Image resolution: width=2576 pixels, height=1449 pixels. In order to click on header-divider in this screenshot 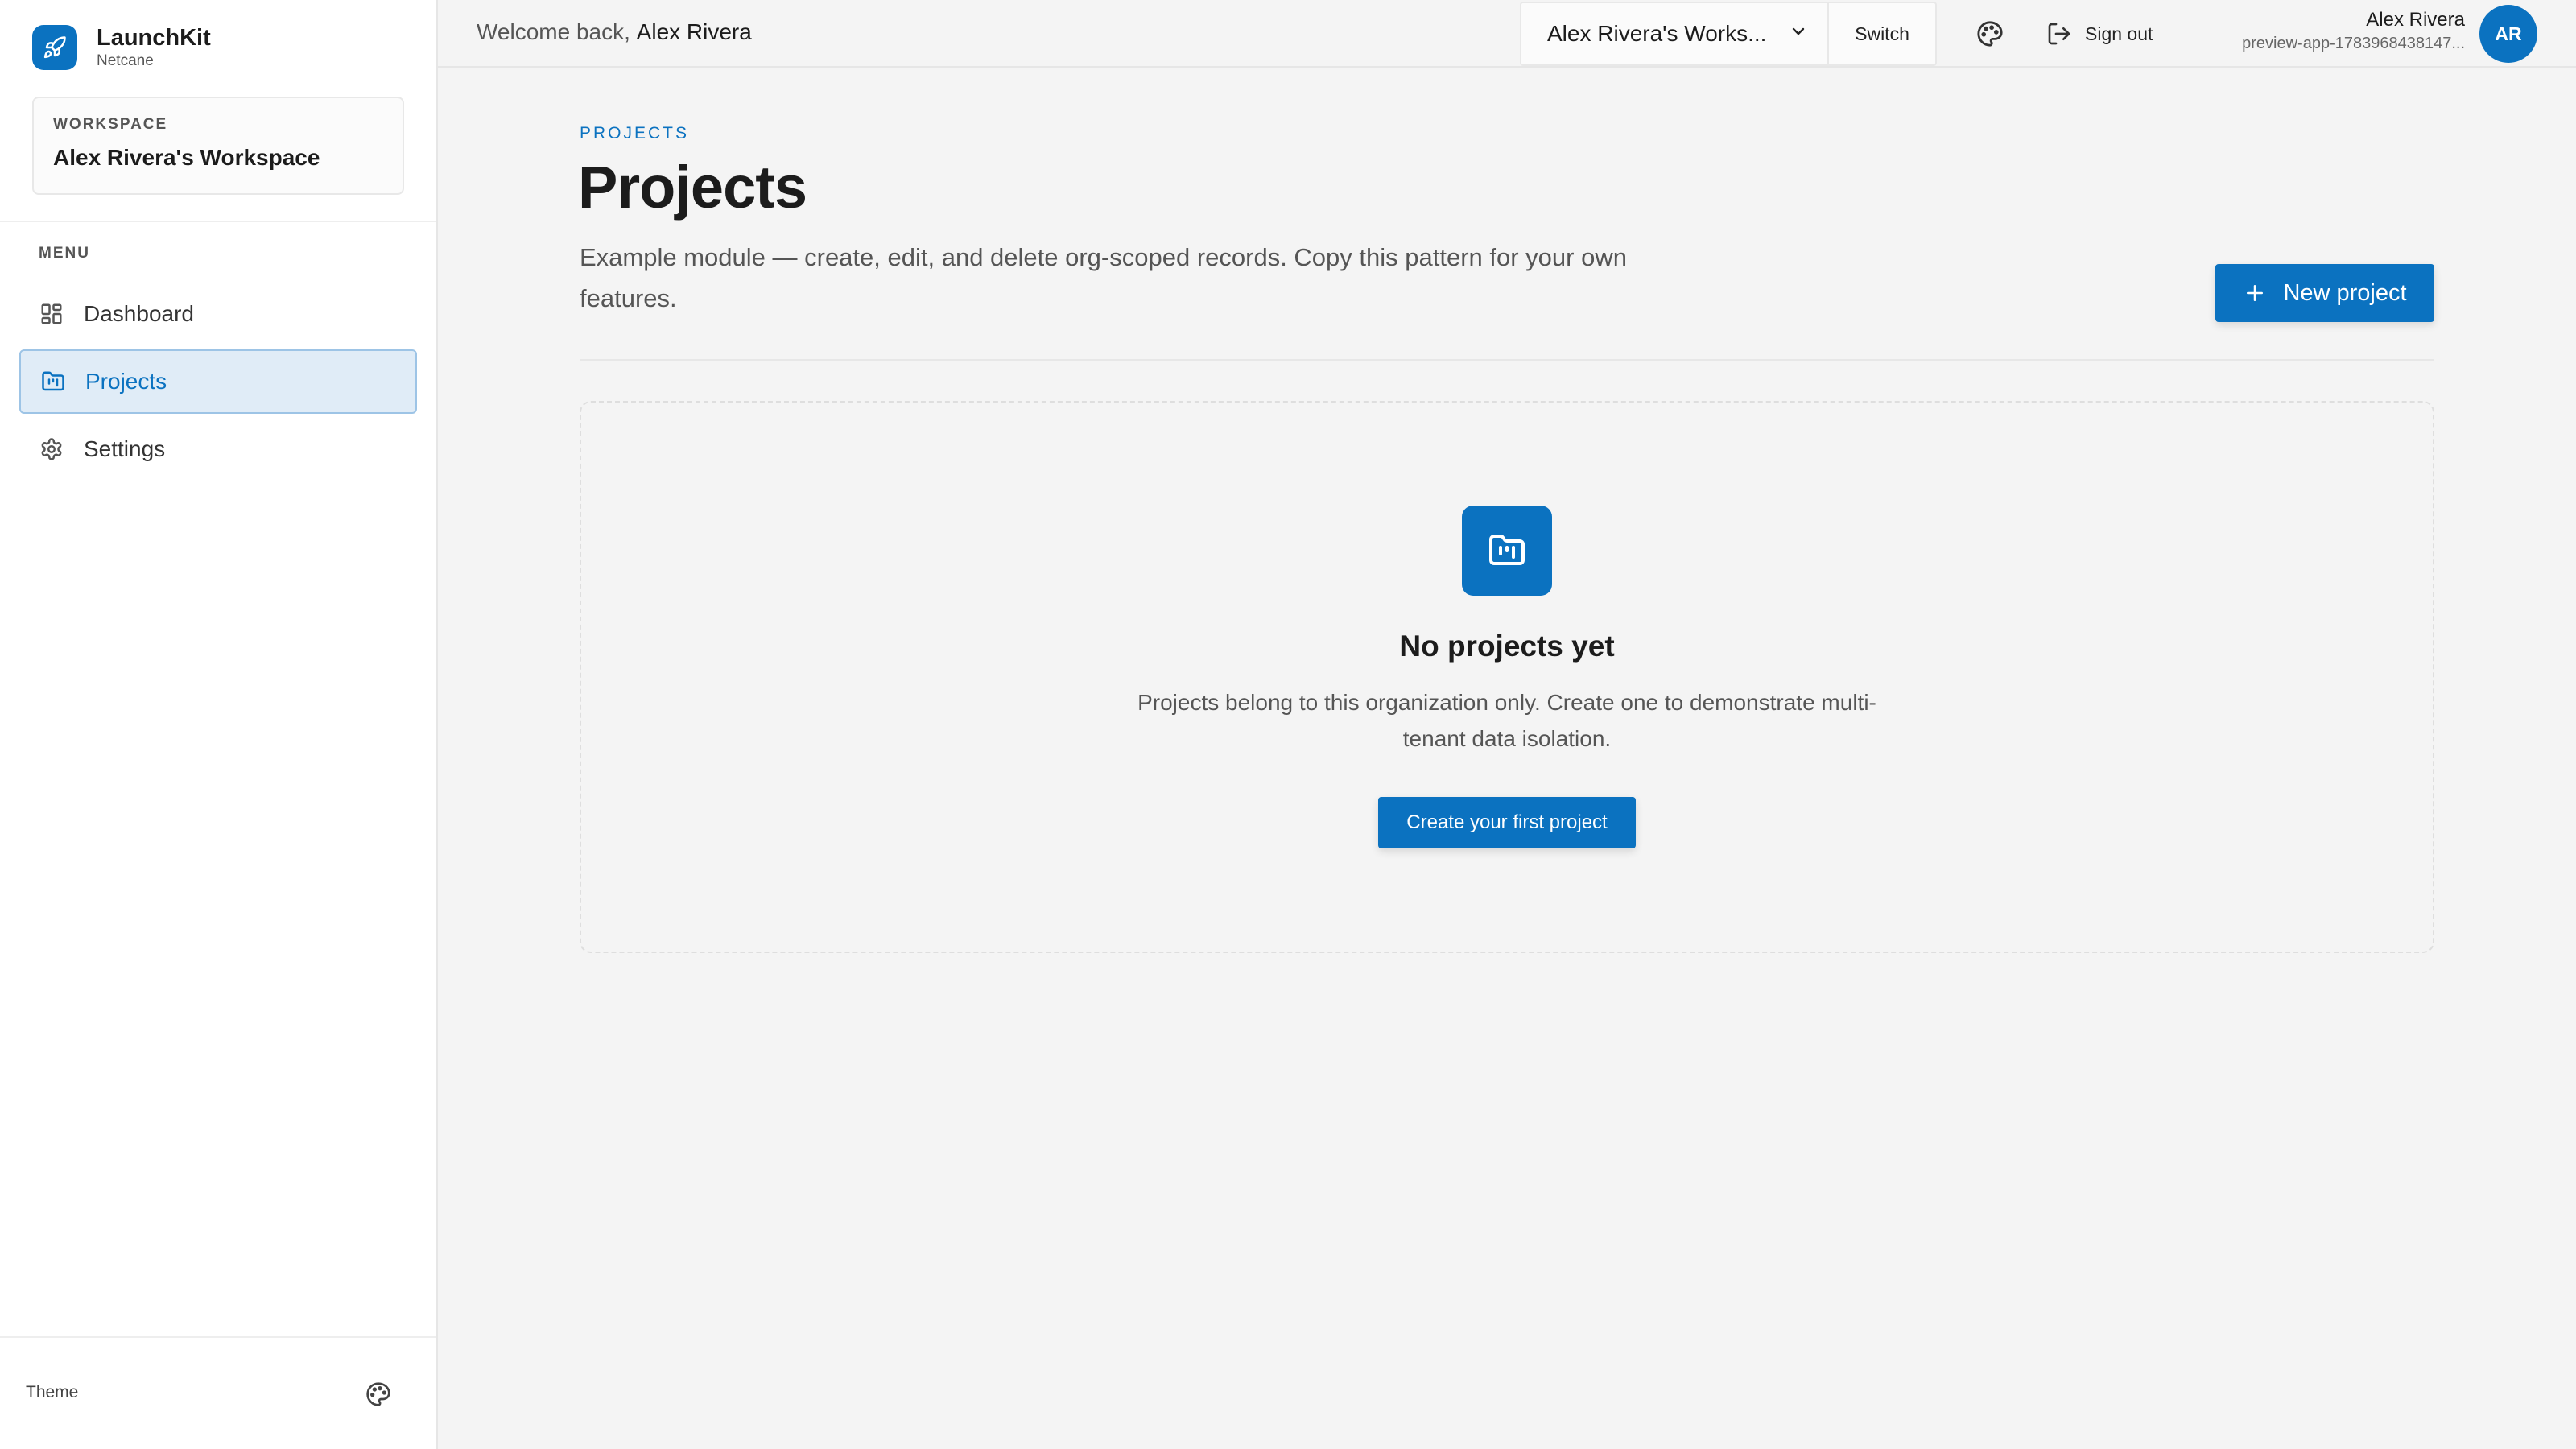, I will do `click(1507, 360)`.